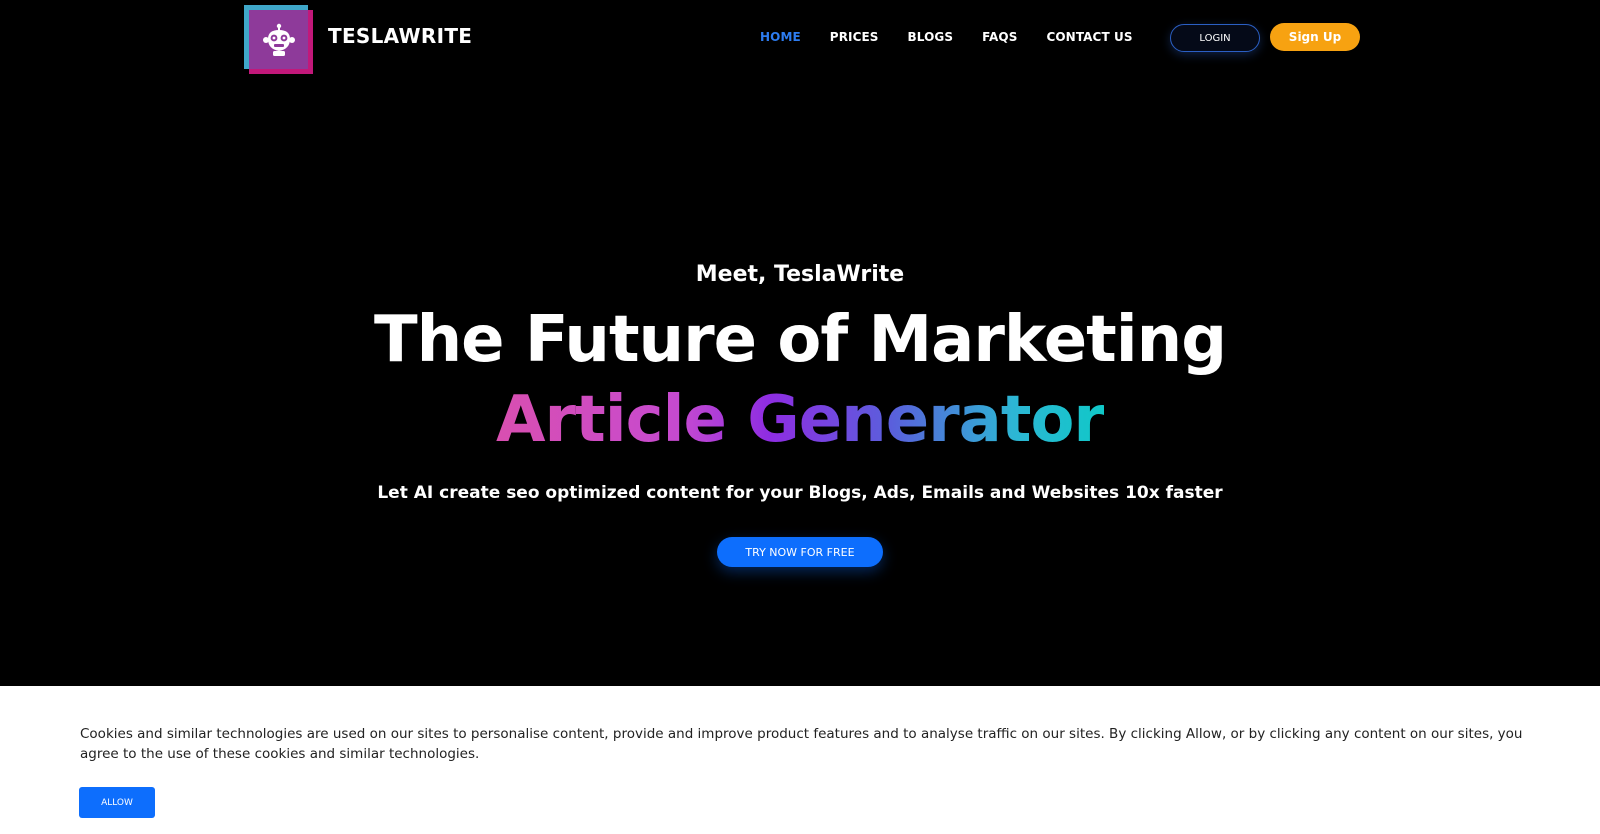 This screenshot has height=834, width=1600. What do you see at coordinates (931, 37) in the screenshot?
I see `nav-blogs: BLOGS` at bounding box center [931, 37].